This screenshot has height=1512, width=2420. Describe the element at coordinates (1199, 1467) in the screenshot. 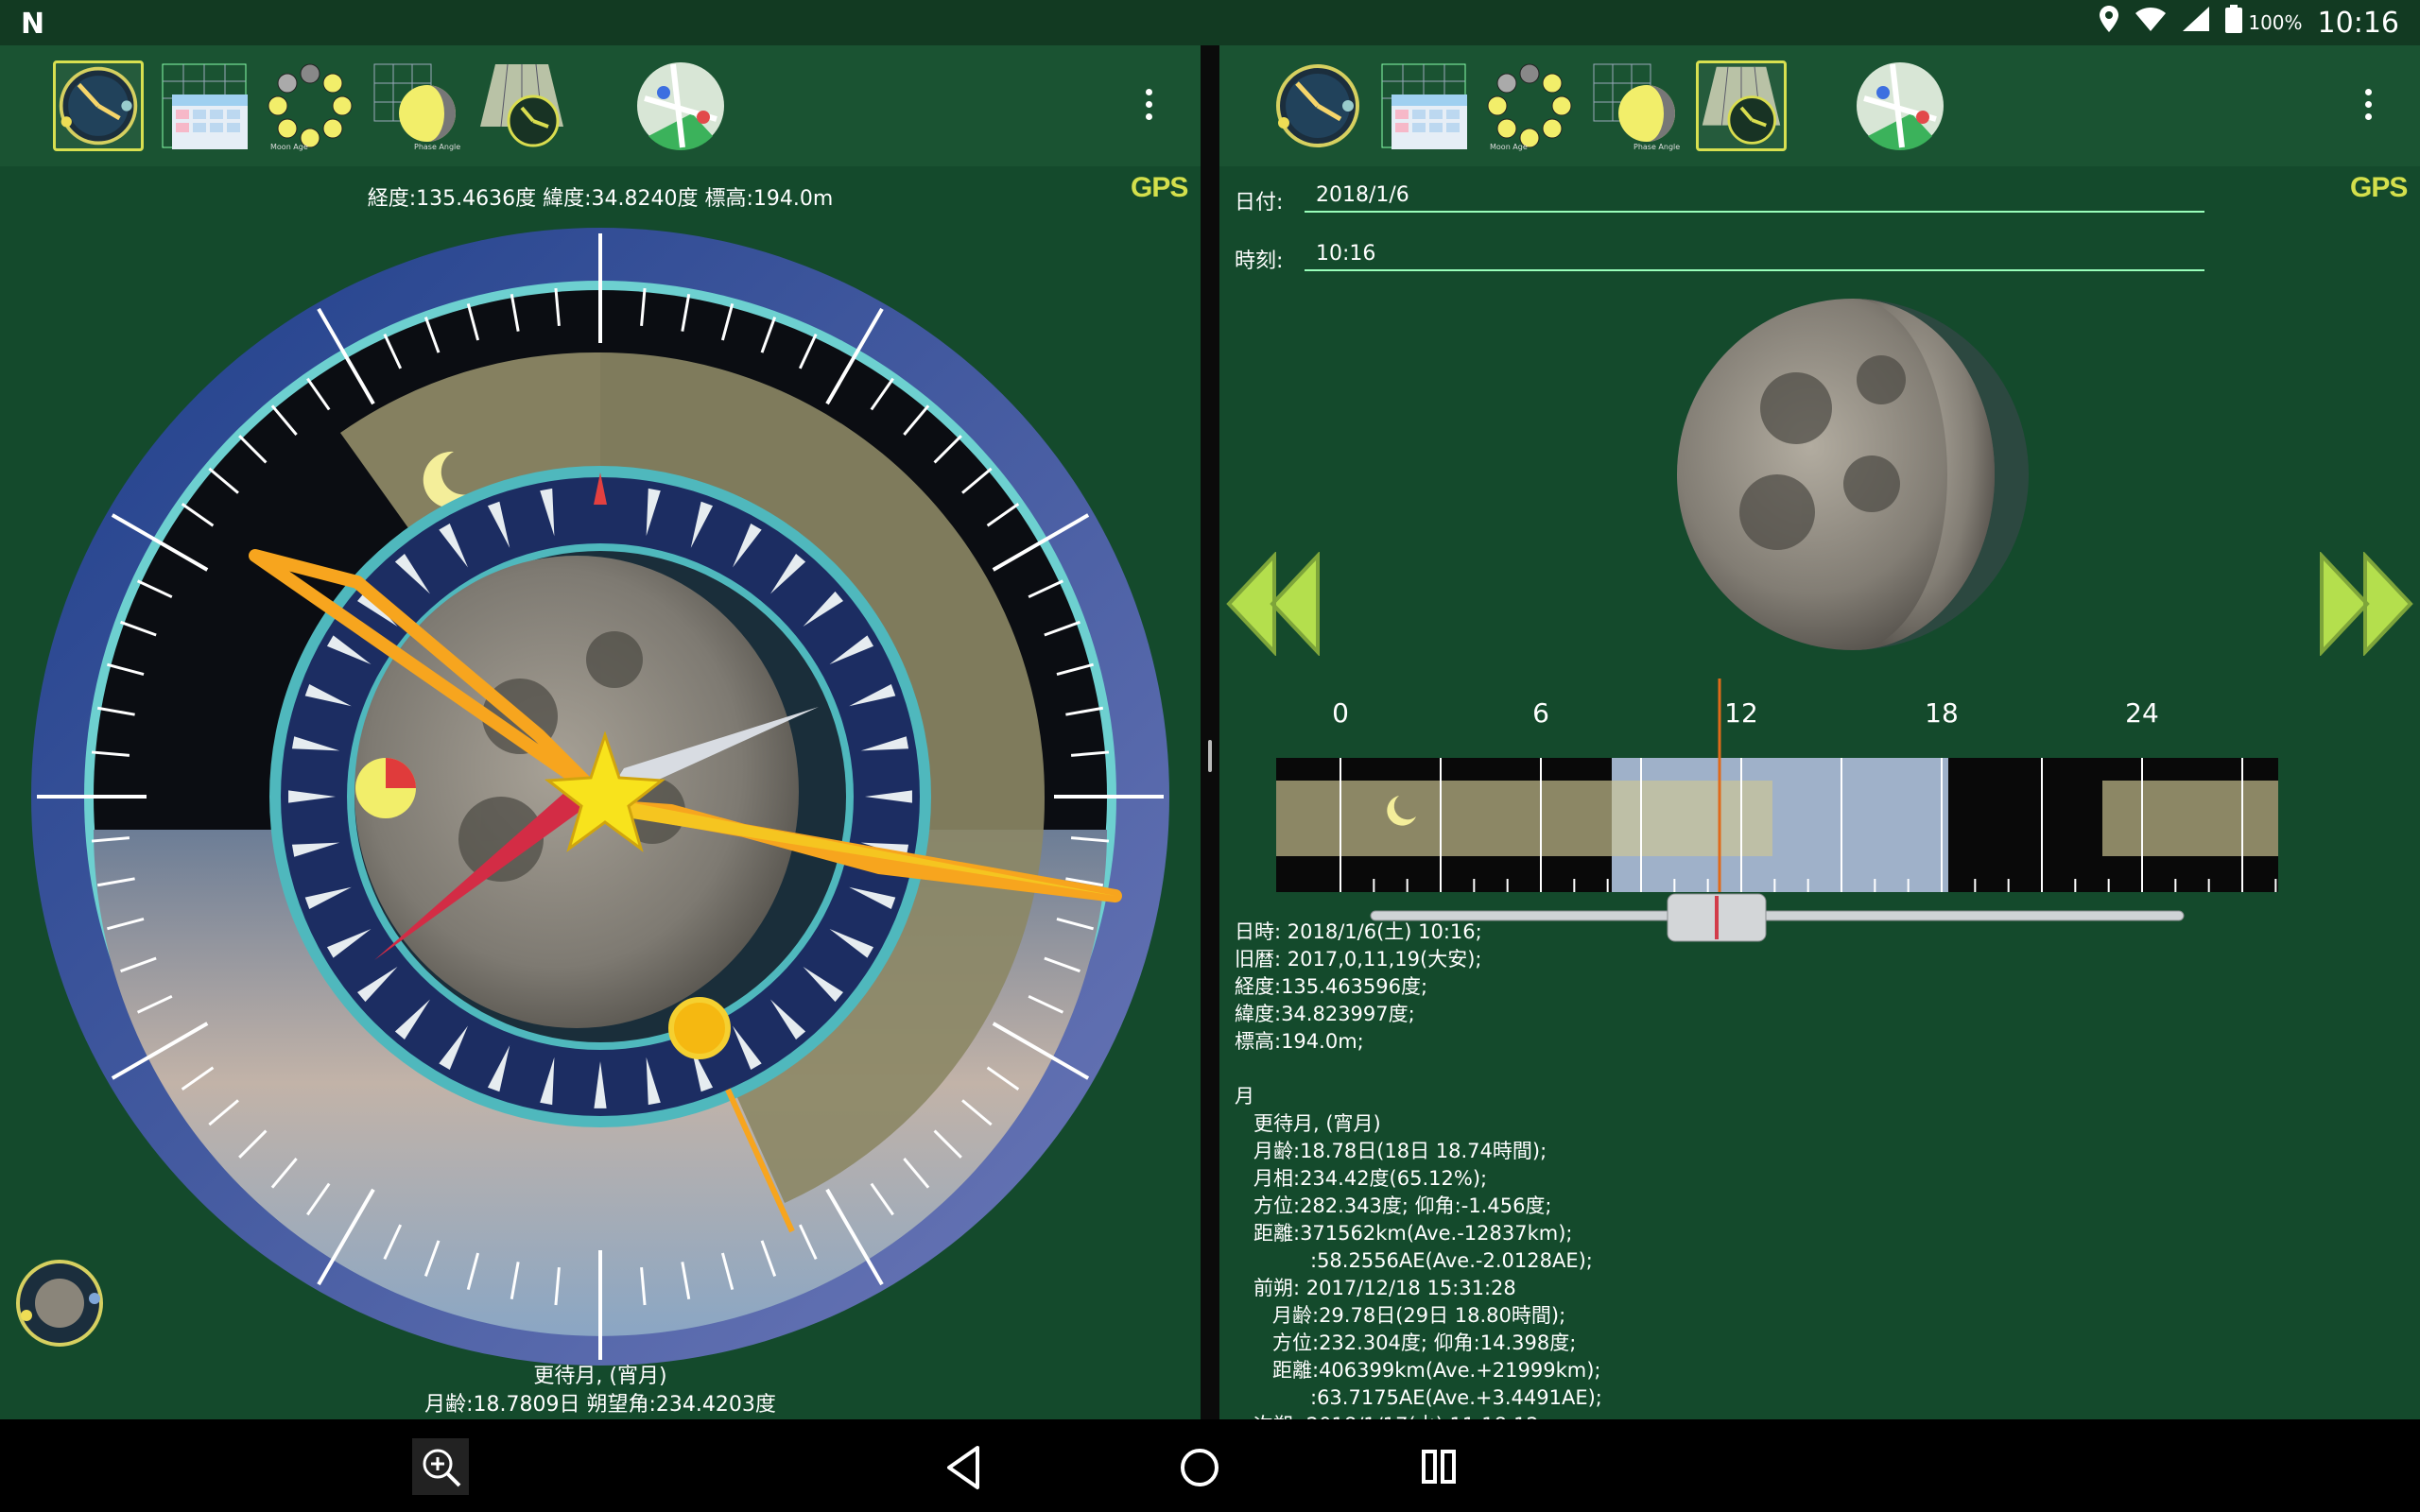

I see `home-icon` at that location.